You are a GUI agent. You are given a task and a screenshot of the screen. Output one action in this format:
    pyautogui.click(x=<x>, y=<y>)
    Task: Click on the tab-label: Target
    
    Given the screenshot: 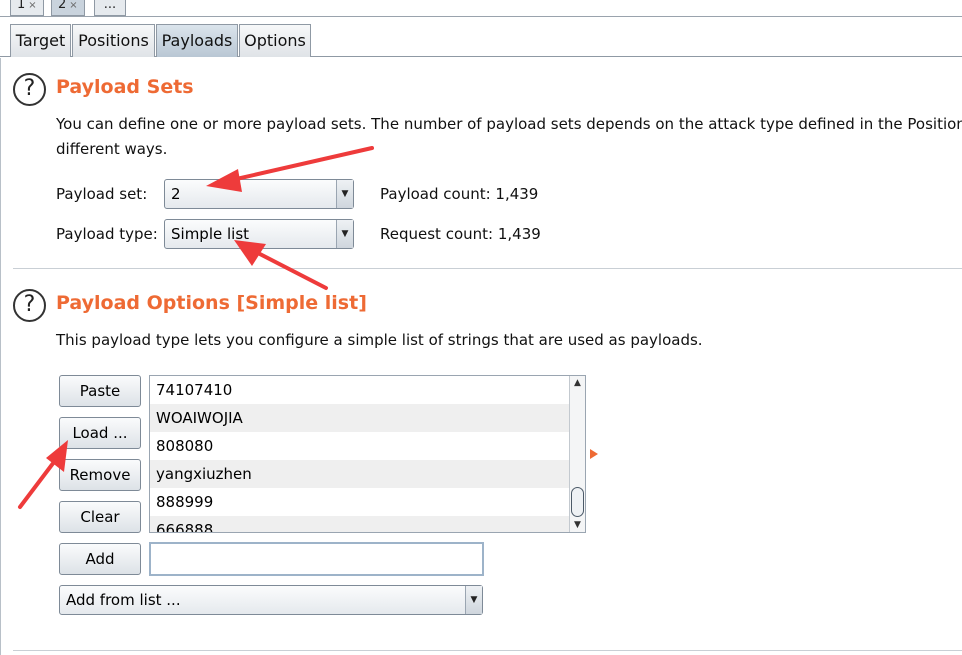 What is the action you would take?
    pyautogui.click(x=40, y=40)
    